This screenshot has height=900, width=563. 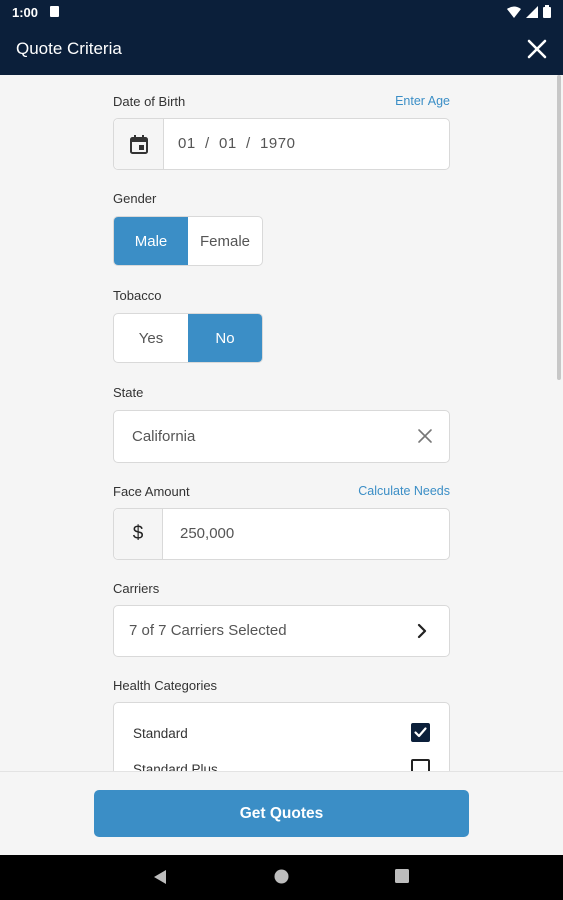 I want to click on home-icon, so click(x=281, y=876).